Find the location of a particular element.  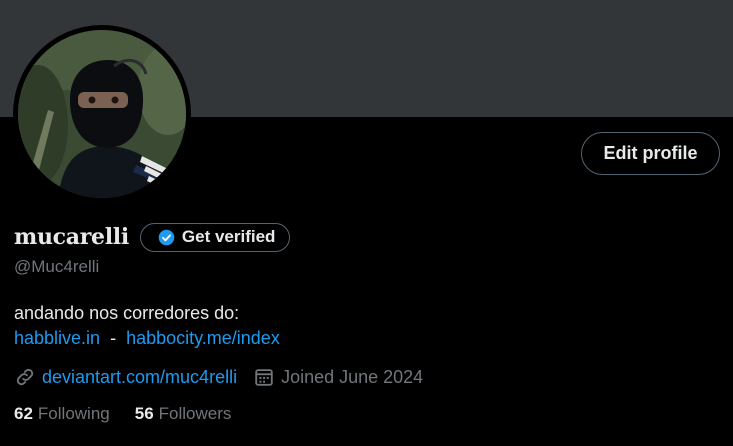

bio-text: andando nos corredores do: is located at coordinates (127, 313).